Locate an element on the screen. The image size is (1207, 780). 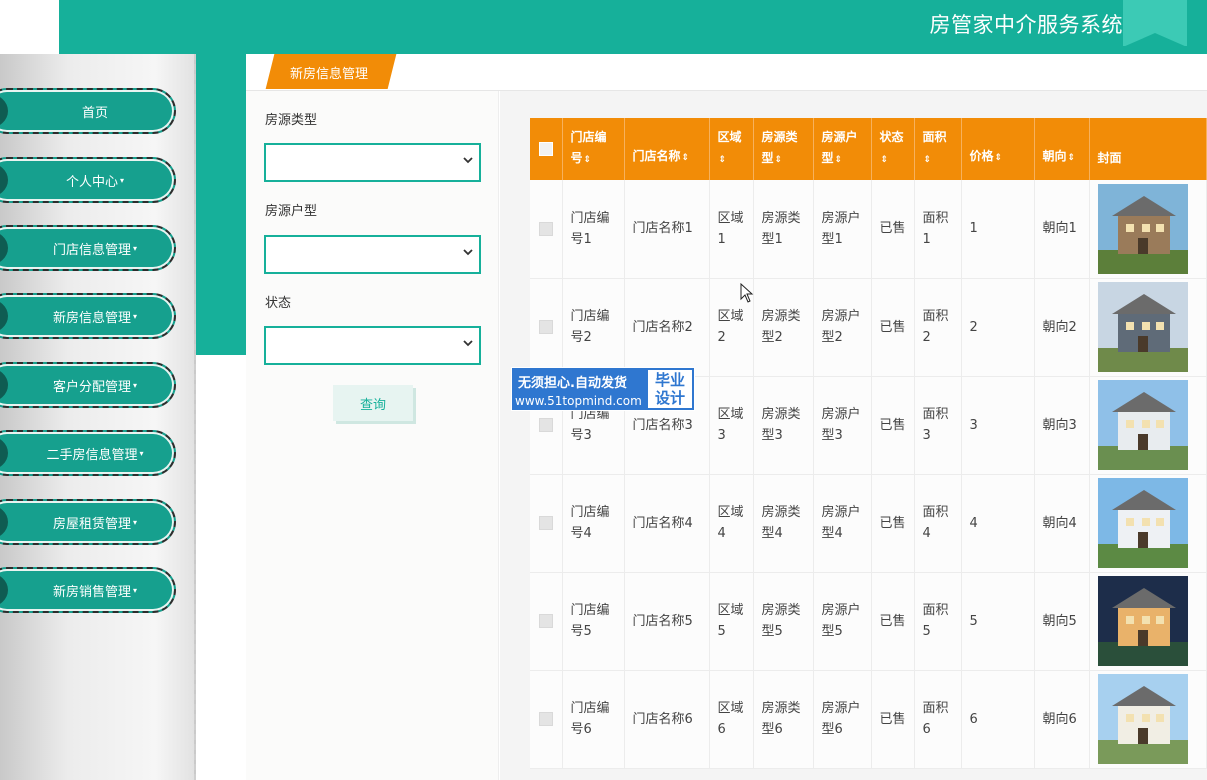
col-orientation: 朝向⇕ is located at coordinates (1062, 149).